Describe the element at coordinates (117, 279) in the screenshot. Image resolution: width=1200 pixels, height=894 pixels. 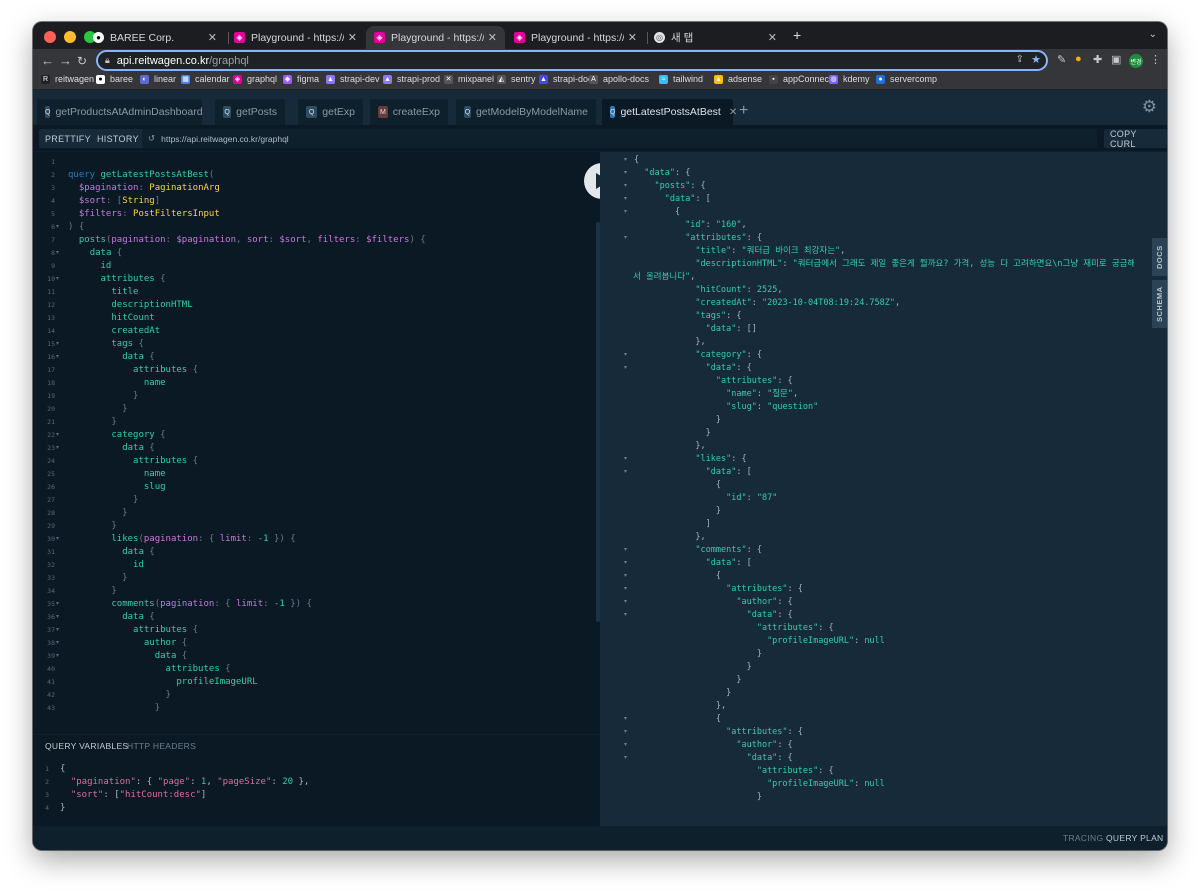
I see `code-line: attributes {` at that location.